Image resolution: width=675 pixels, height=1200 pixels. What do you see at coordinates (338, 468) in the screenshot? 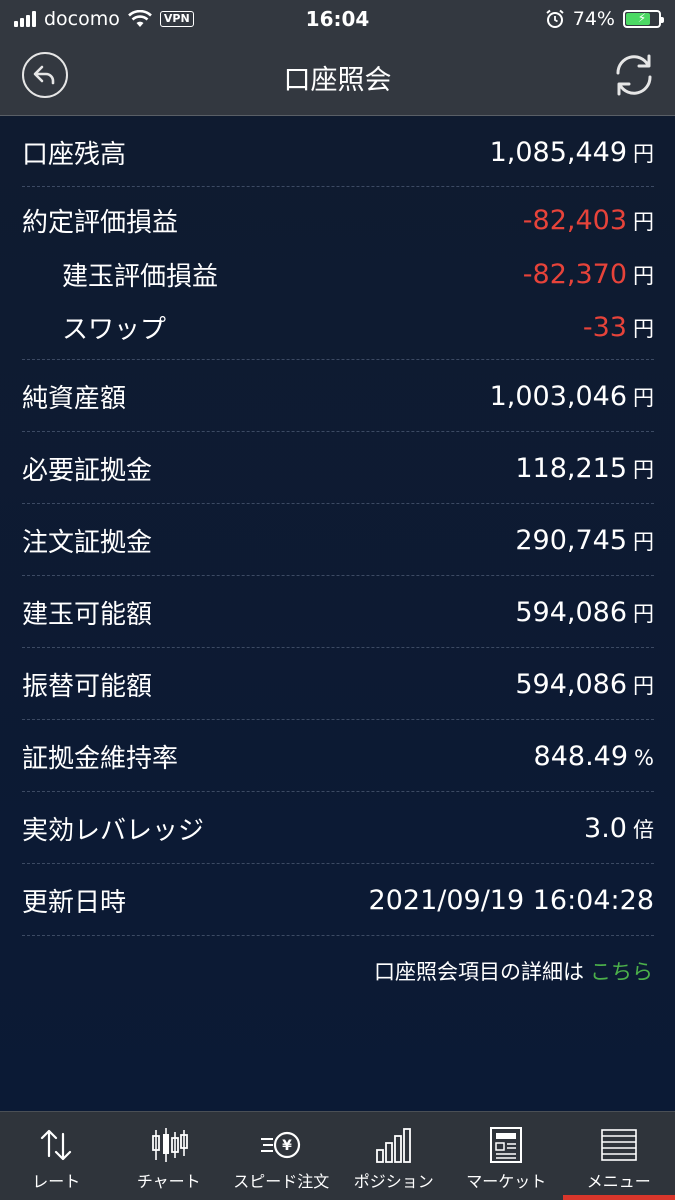
I see `row-required-margin: 必要証拠金 118,215 円` at bounding box center [338, 468].